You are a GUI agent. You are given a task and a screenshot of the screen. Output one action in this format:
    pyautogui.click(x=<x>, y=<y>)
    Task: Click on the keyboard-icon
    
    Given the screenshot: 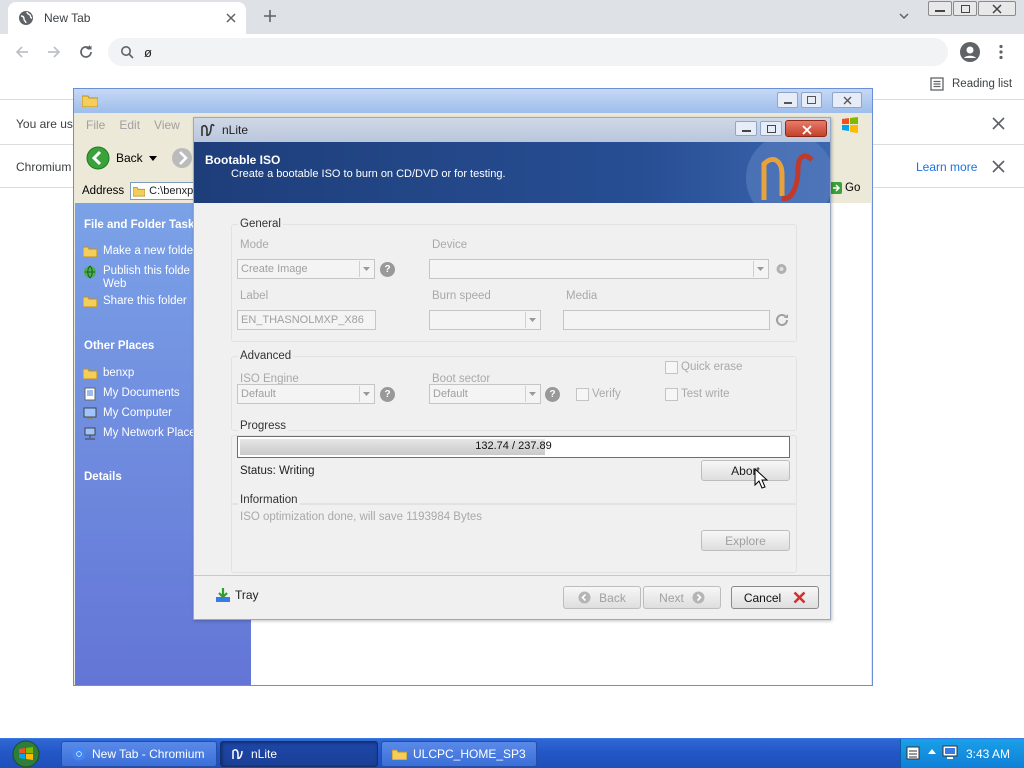 What is the action you would take?
    pyautogui.click(x=913, y=753)
    